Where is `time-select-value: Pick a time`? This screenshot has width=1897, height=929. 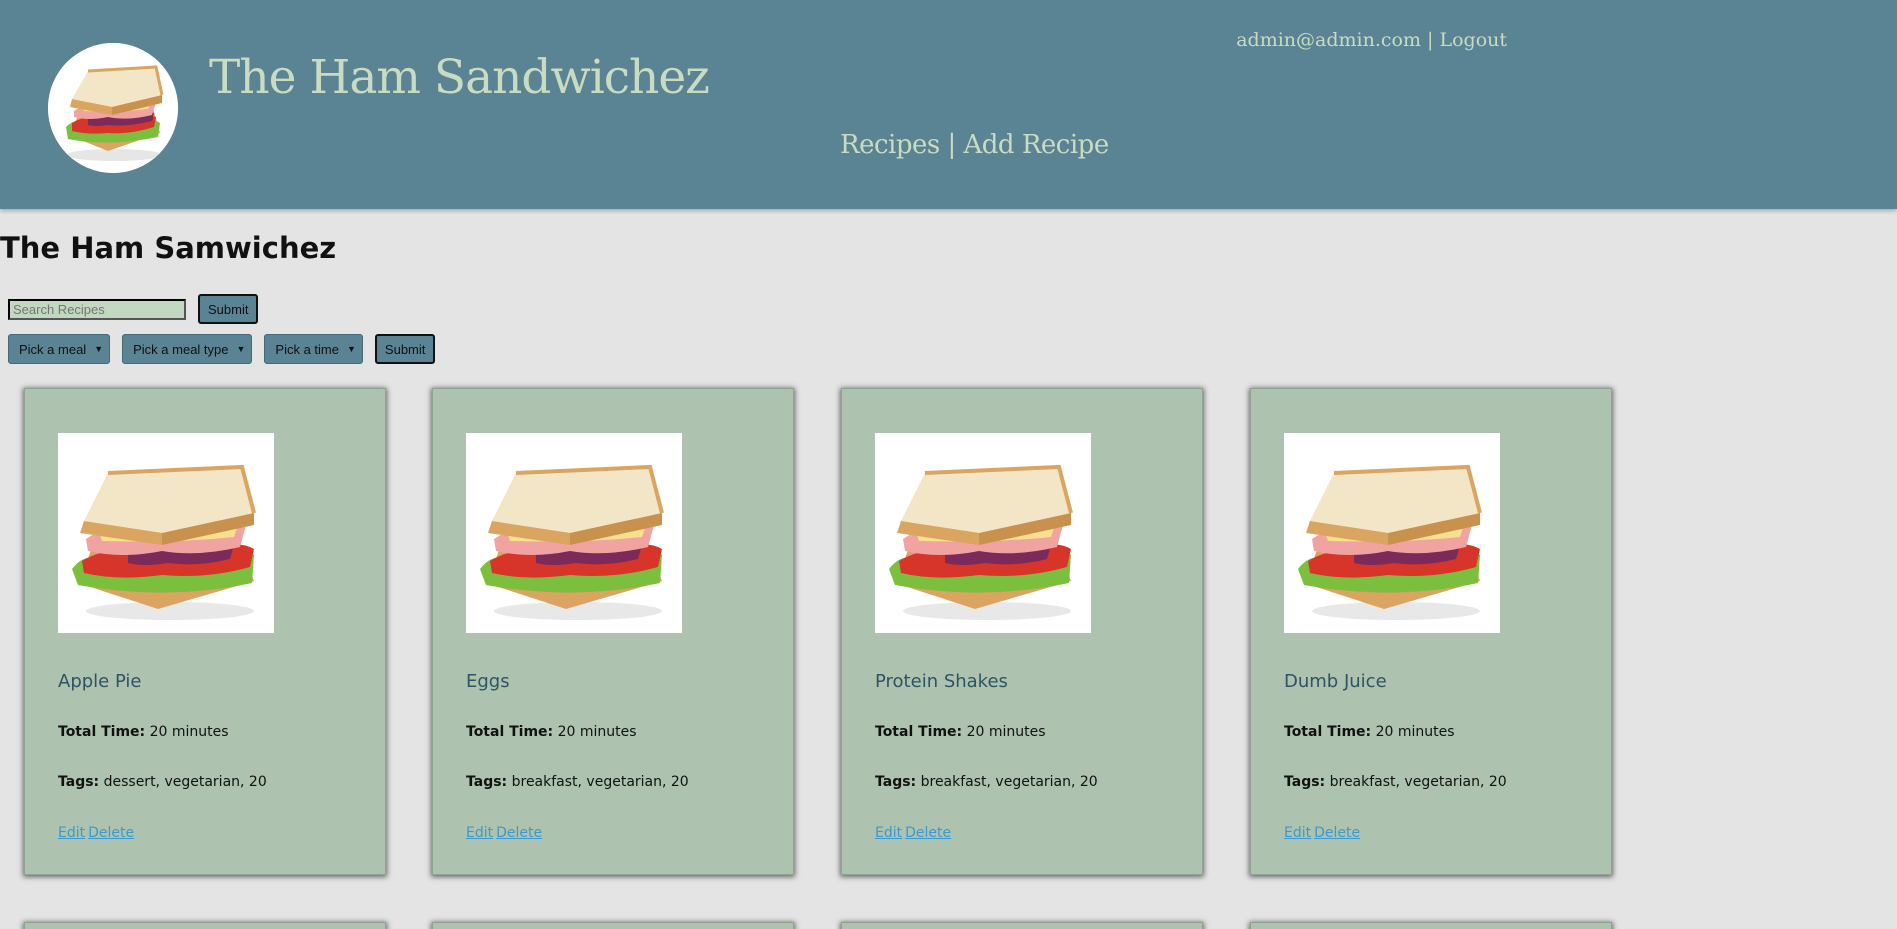
time-select-value: Pick a time is located at coordinates (307, 349).